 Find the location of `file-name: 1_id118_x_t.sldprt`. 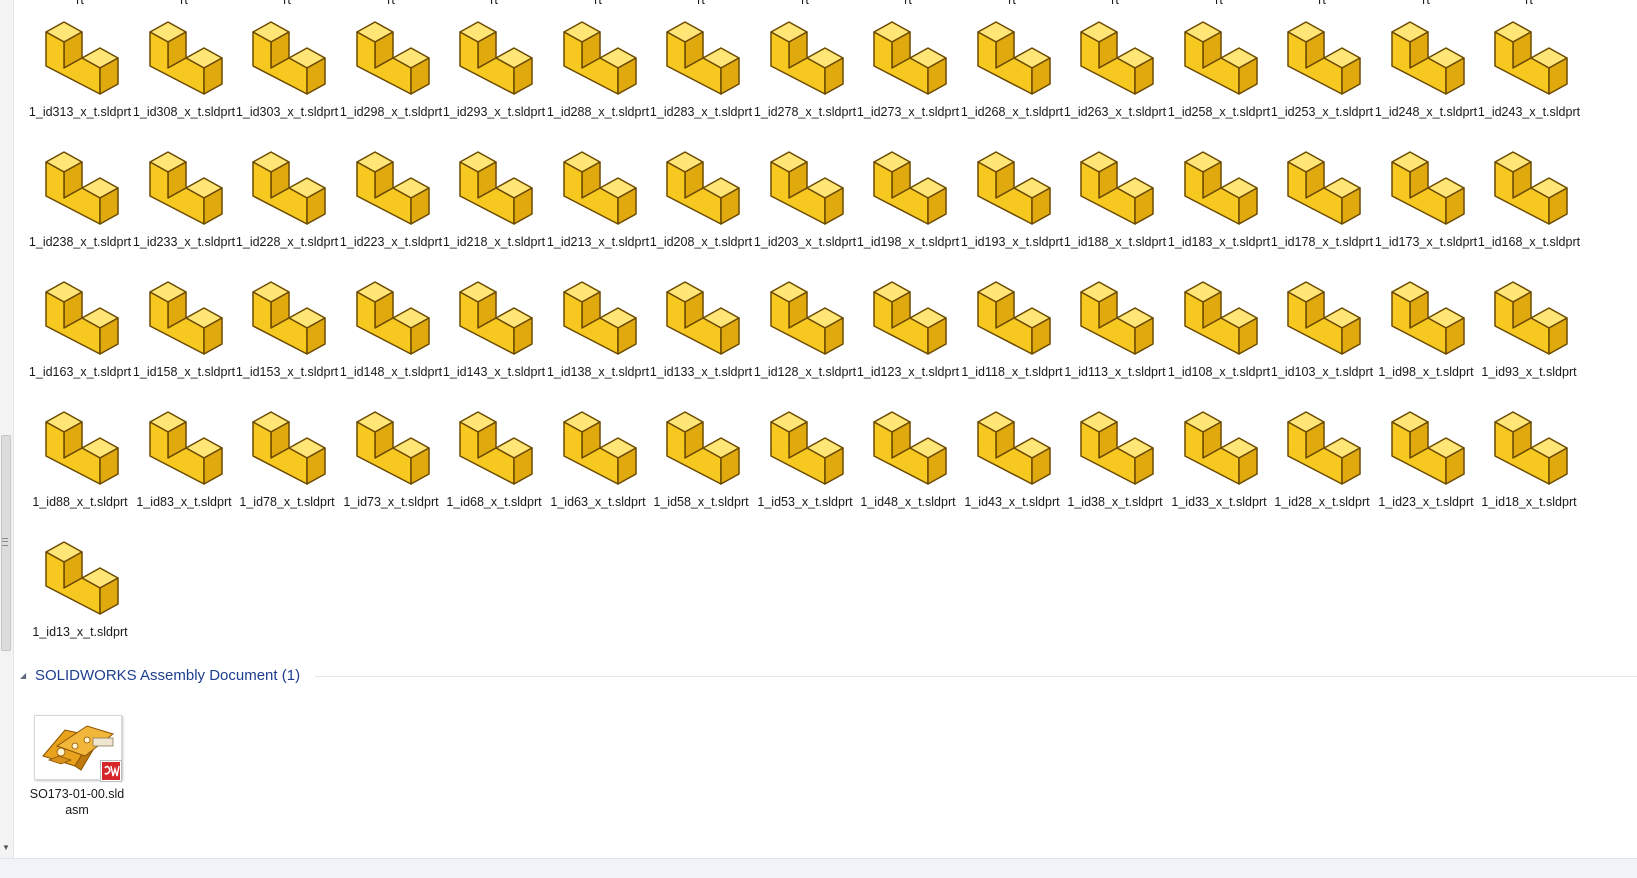

file-name: 1_id118_x_t.sldprt is located at coordinates (1012, 372).